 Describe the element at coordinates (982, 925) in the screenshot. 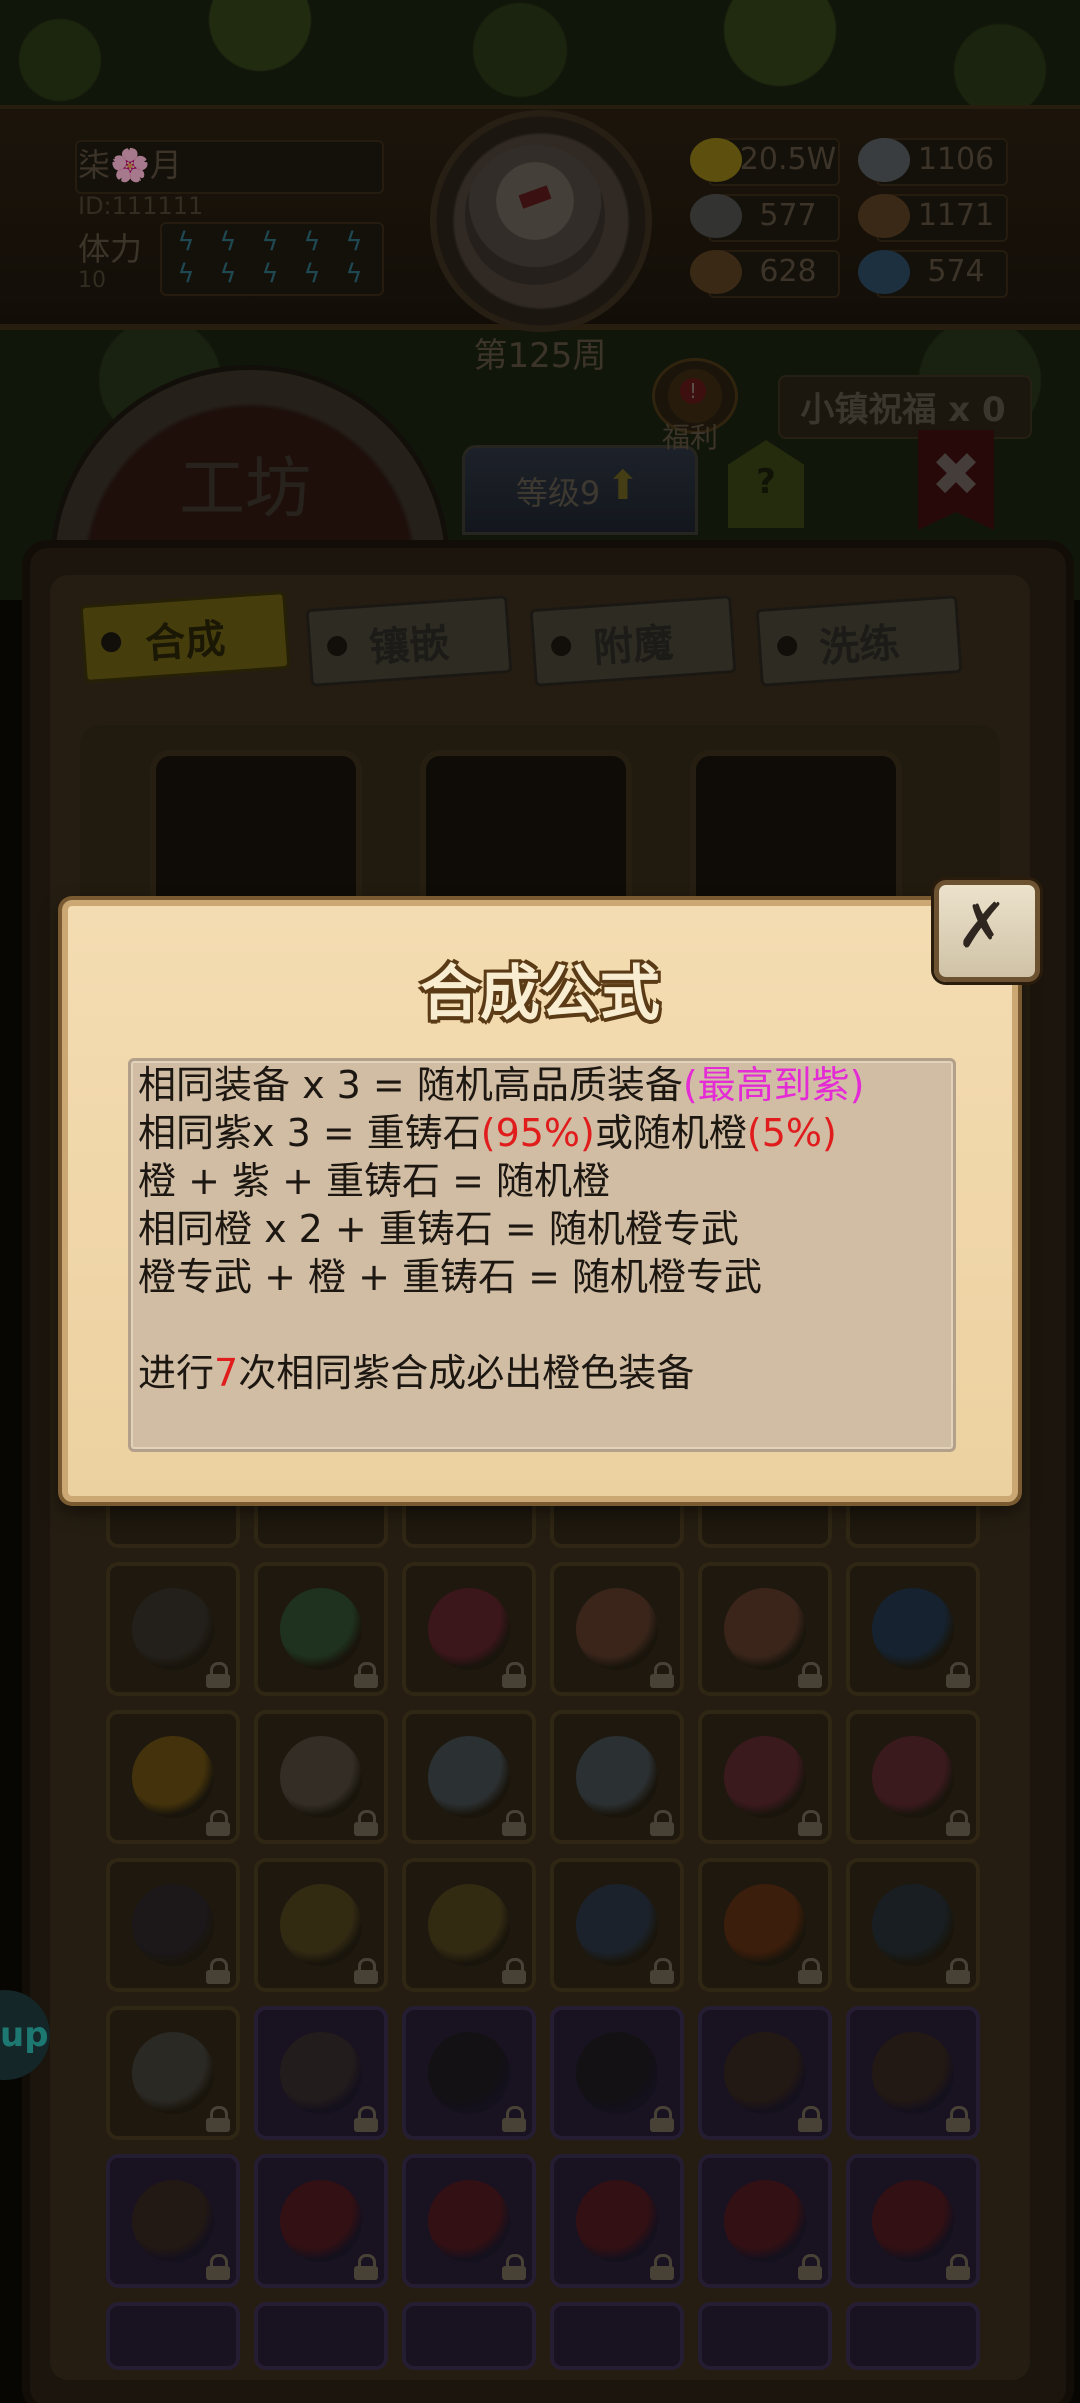

I see `close-icon: ✗` at that location.